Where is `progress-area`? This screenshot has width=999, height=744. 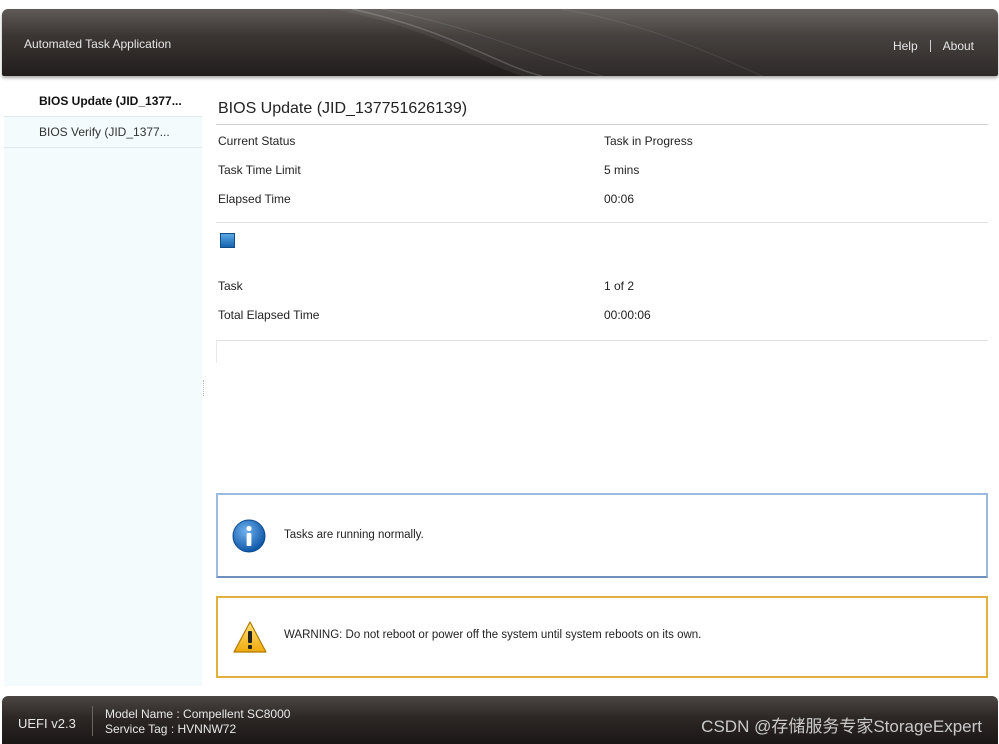 progress-area is located at coordinates (602, 246).